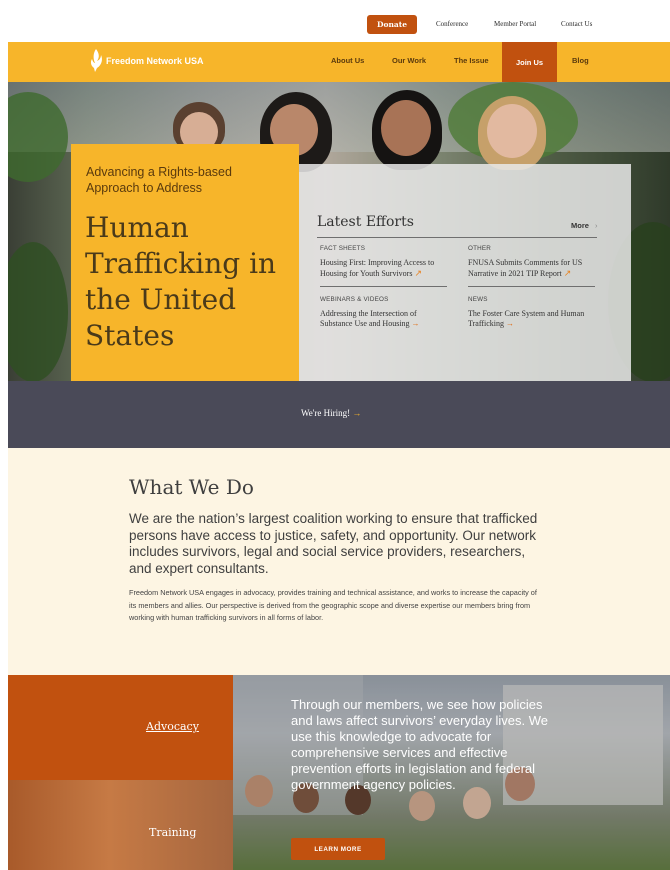 This screenshot has height=870, width=670. What do you see at coordinates (452, 24) in the screenshot?
I see `conference-link: Conference` at bounding box center [452, 24].